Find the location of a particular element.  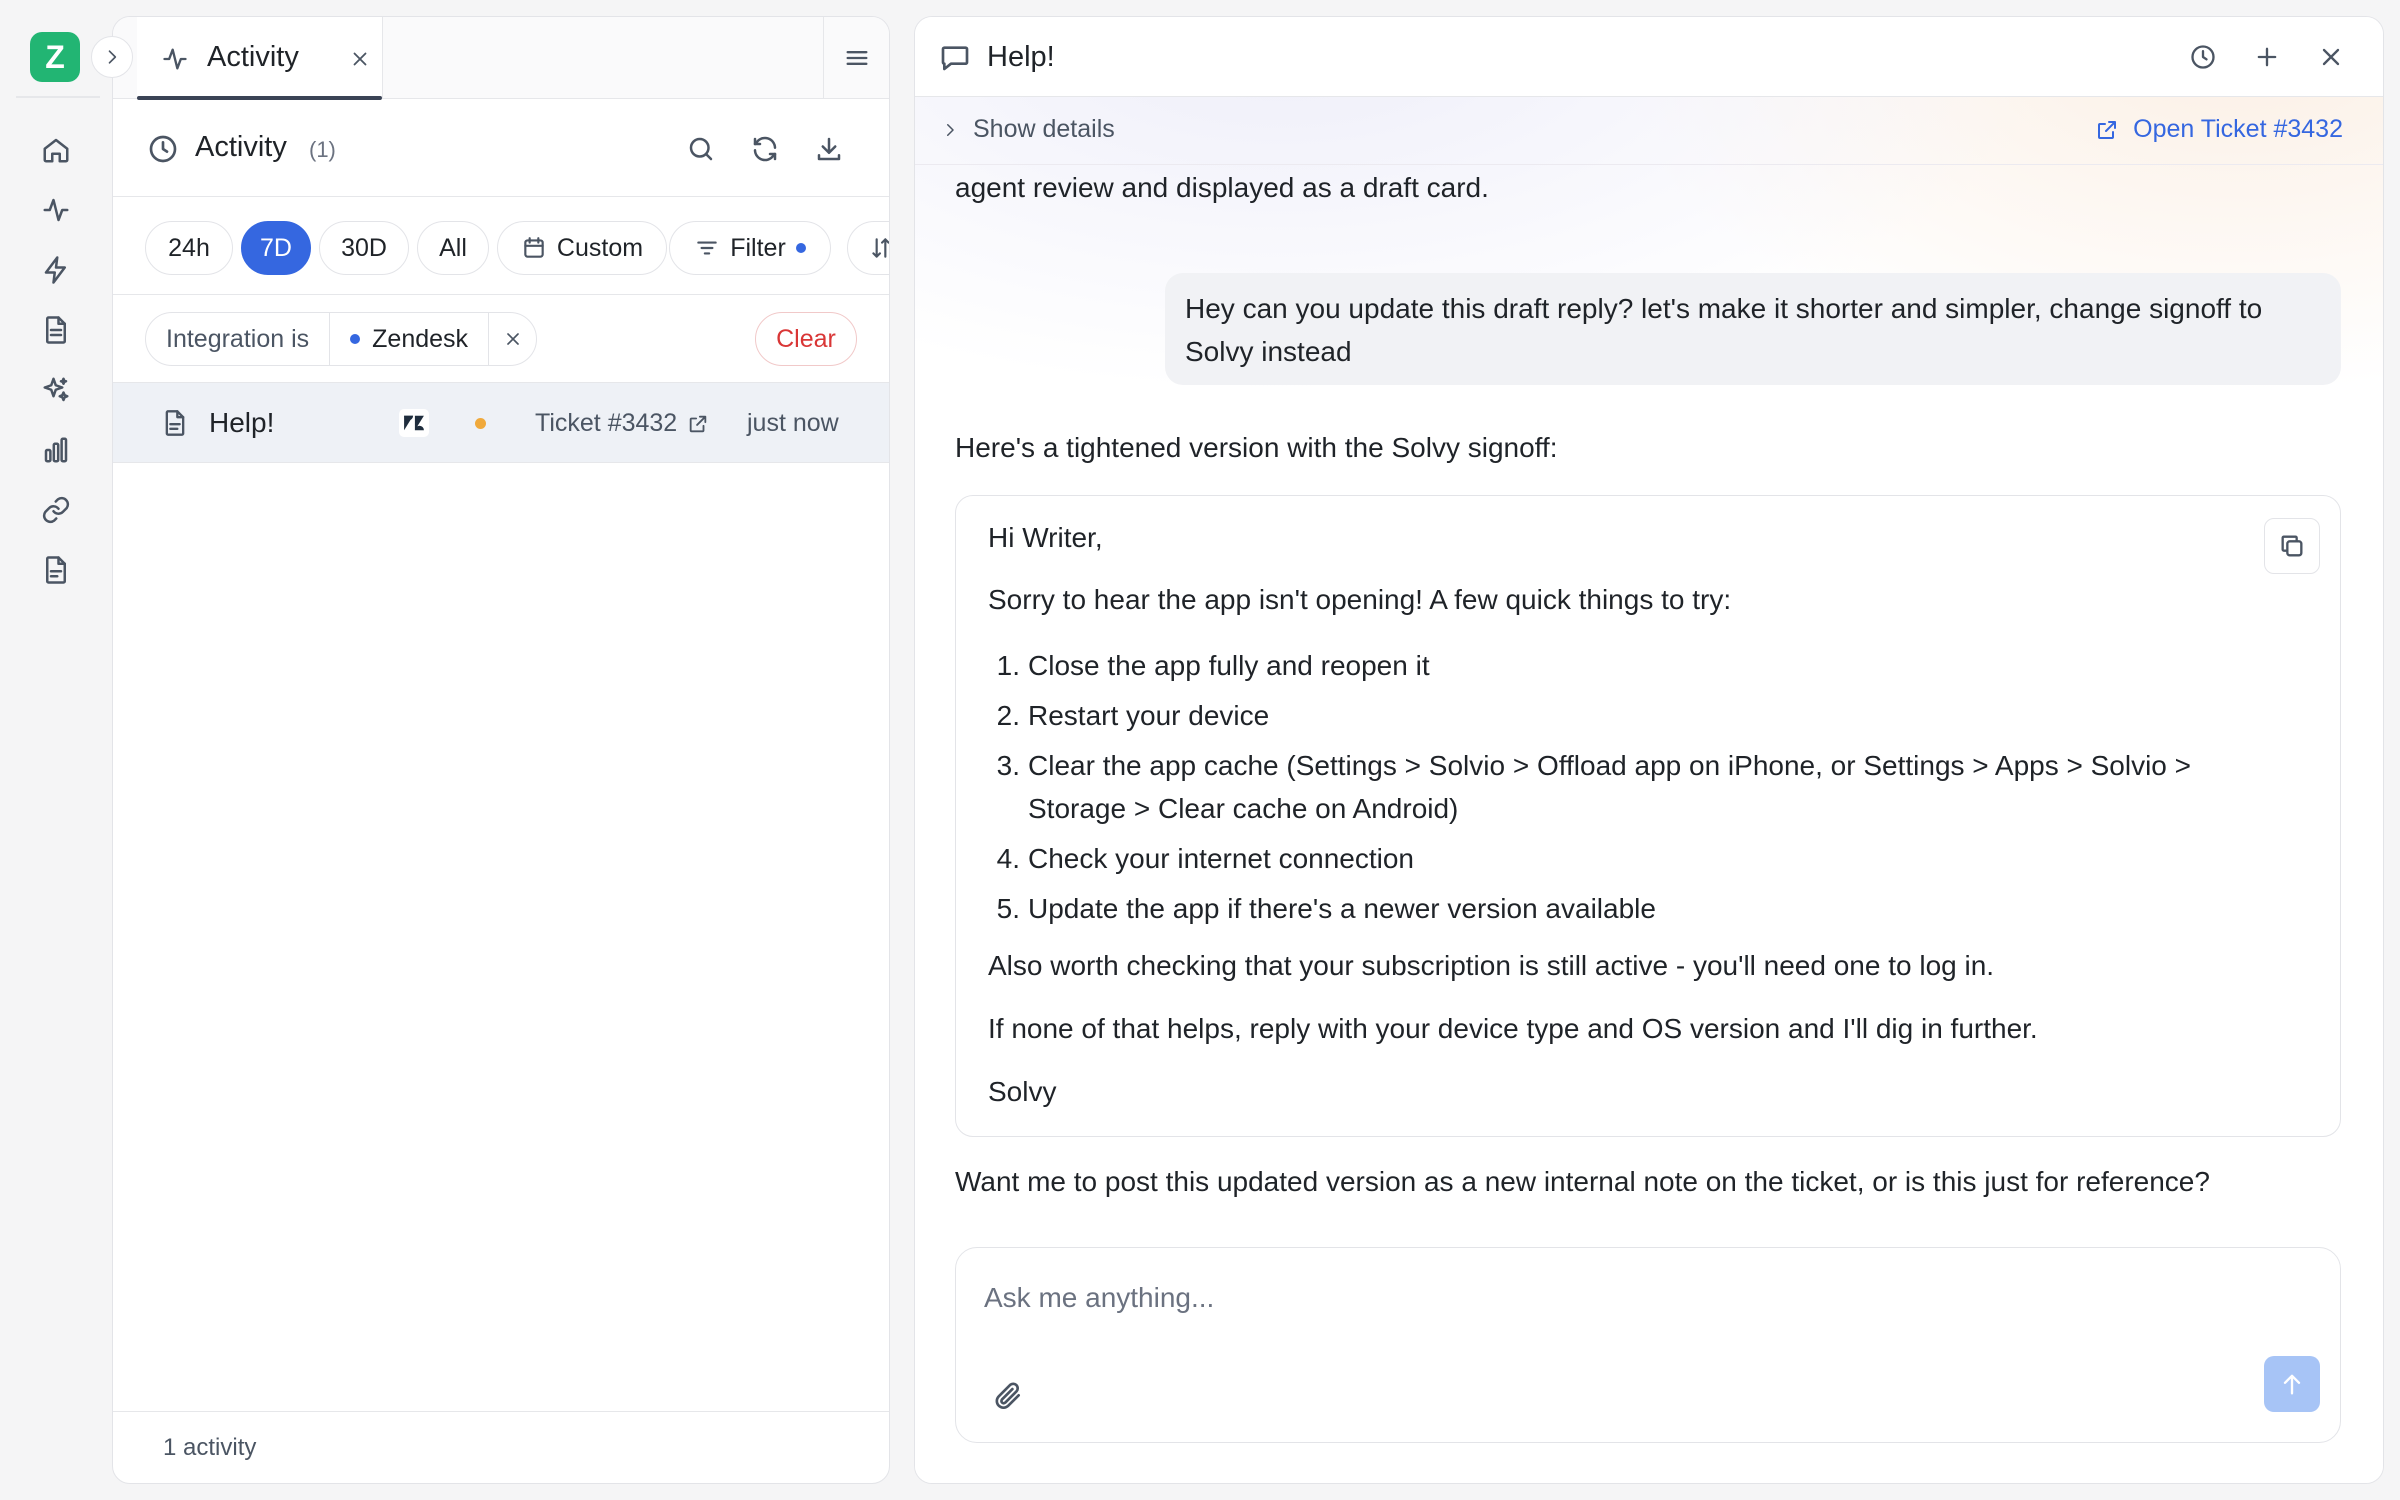

status-dot is located at coordinates (480, 423).